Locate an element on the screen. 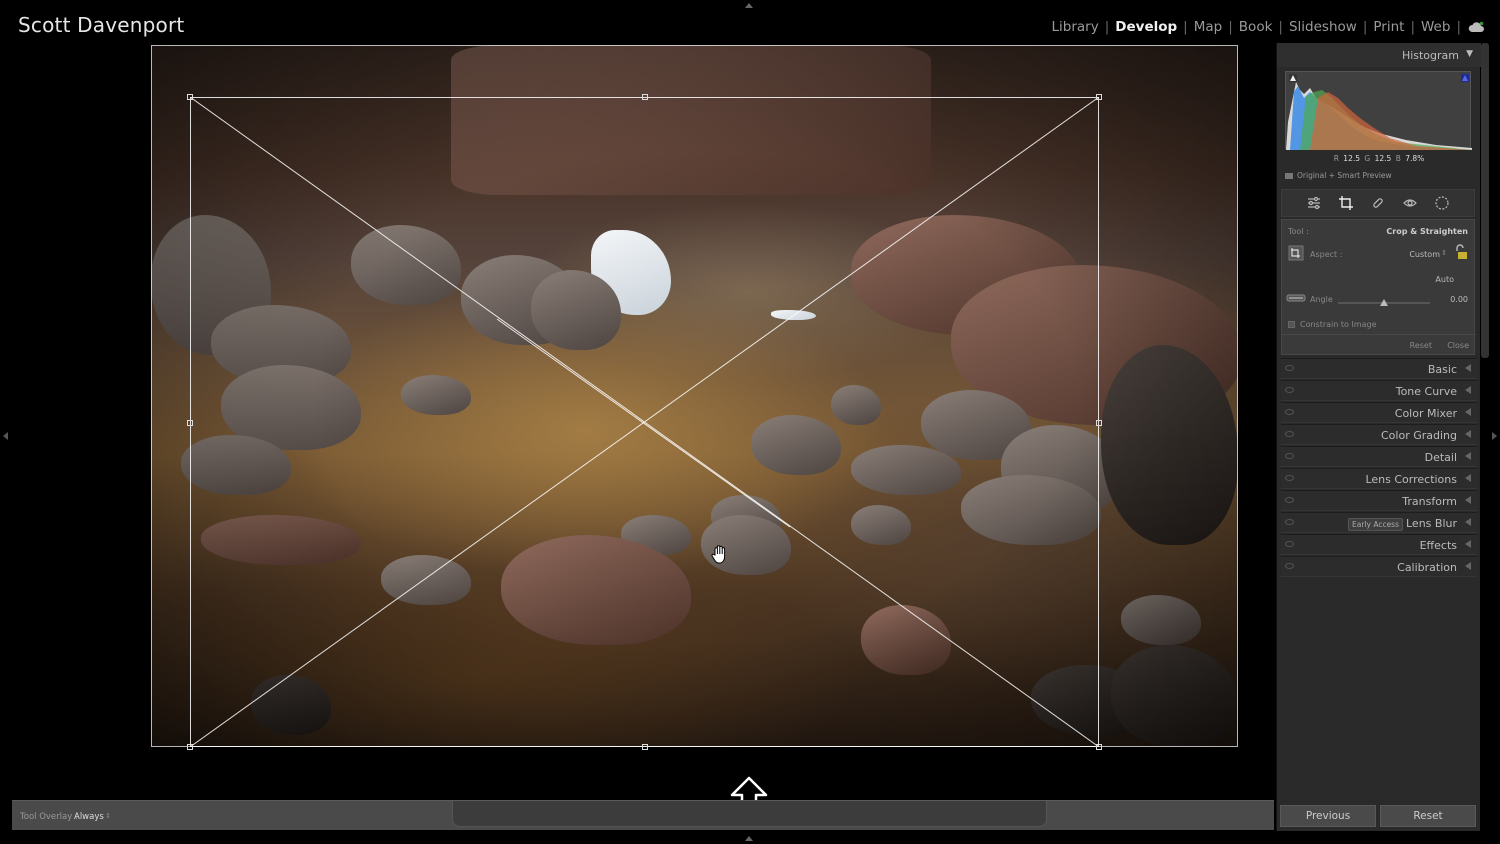 The width and height of the screenshot is (1500, 844). panel-lens-corrections: Lens Corrections is located at coordinates (1379, 478).